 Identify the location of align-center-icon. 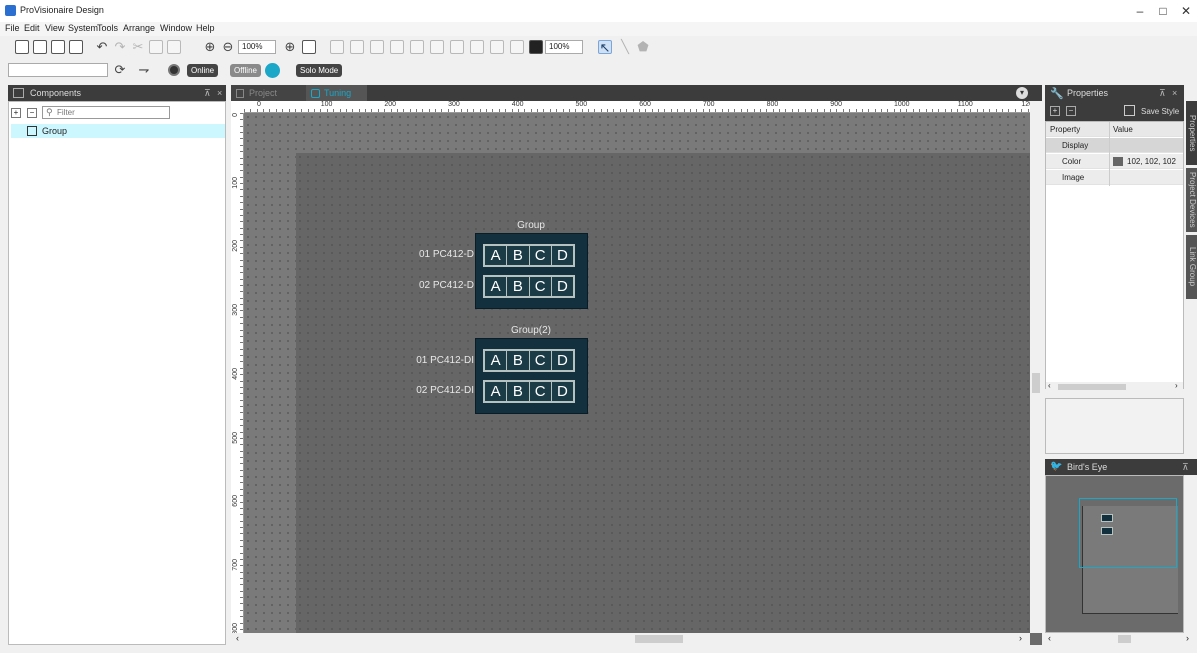
(357, 47).